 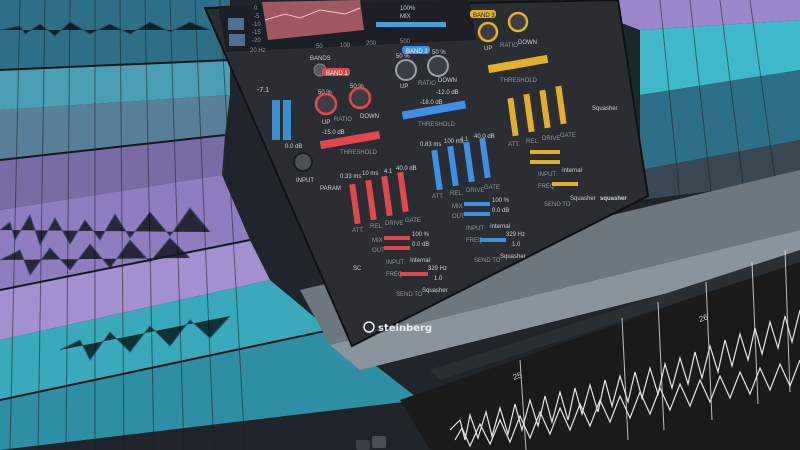 I want to click on band-1-tag-label: BAND 1, so click(x=337, y=74).